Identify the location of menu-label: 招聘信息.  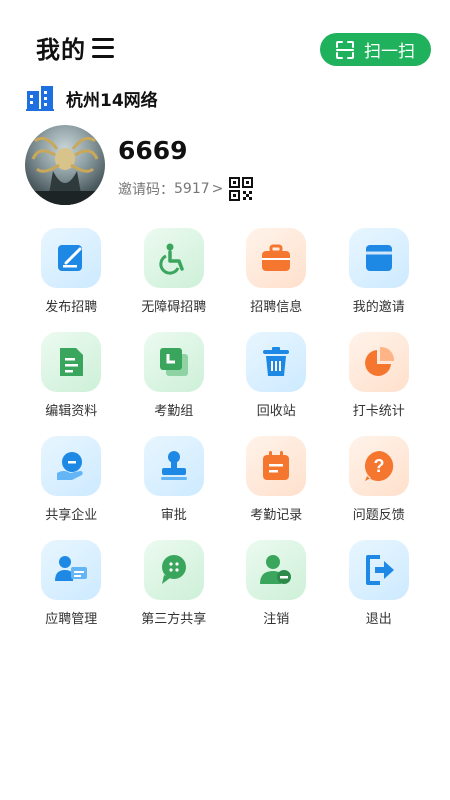
(276, 307).